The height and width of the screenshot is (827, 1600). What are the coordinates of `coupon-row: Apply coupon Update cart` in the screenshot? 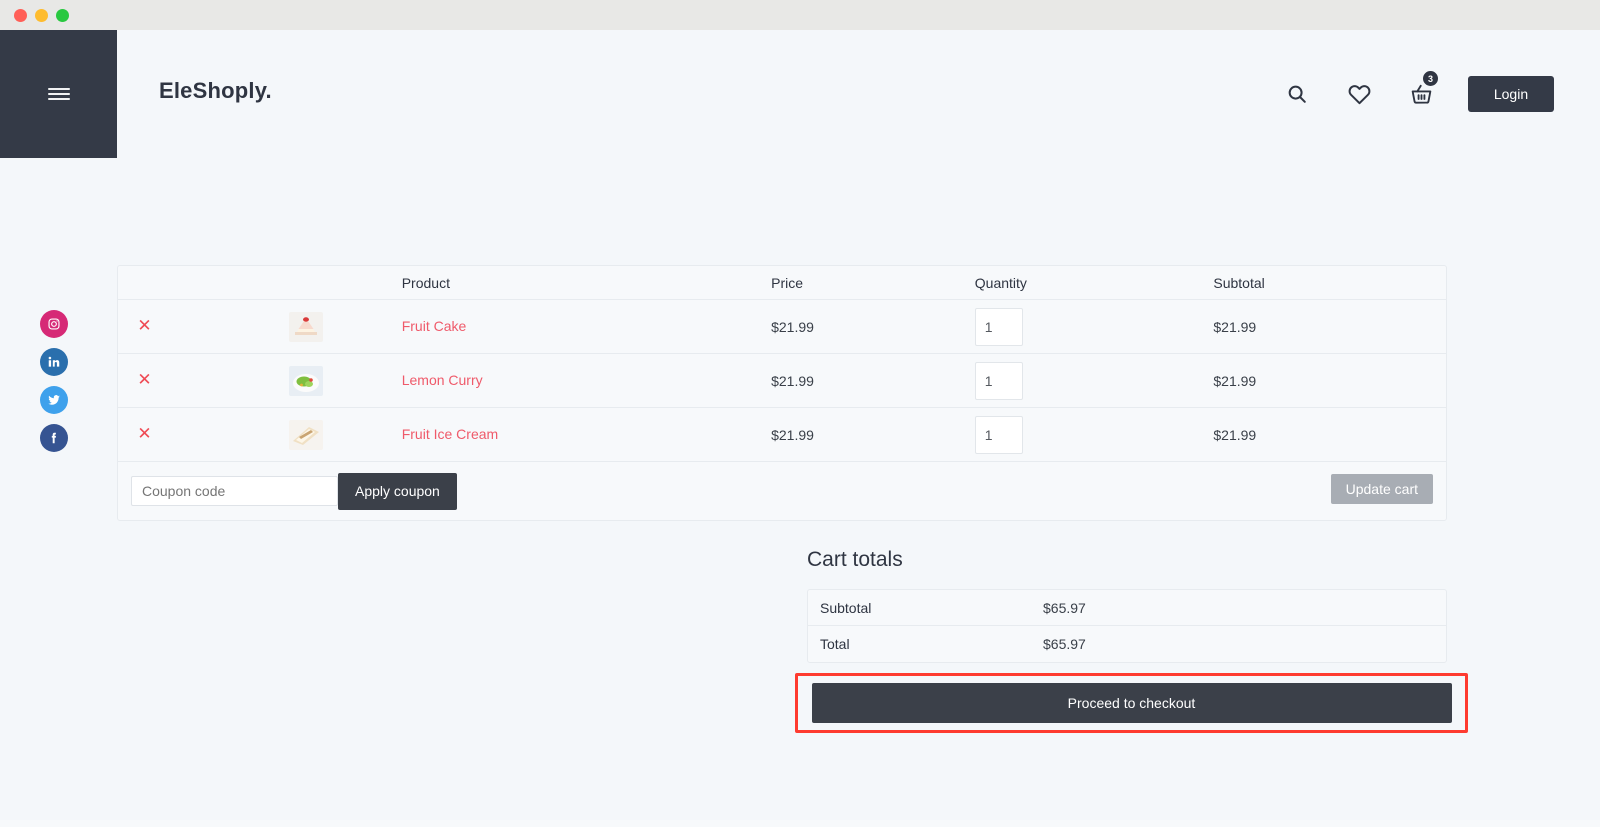 It's located at (782, 491).